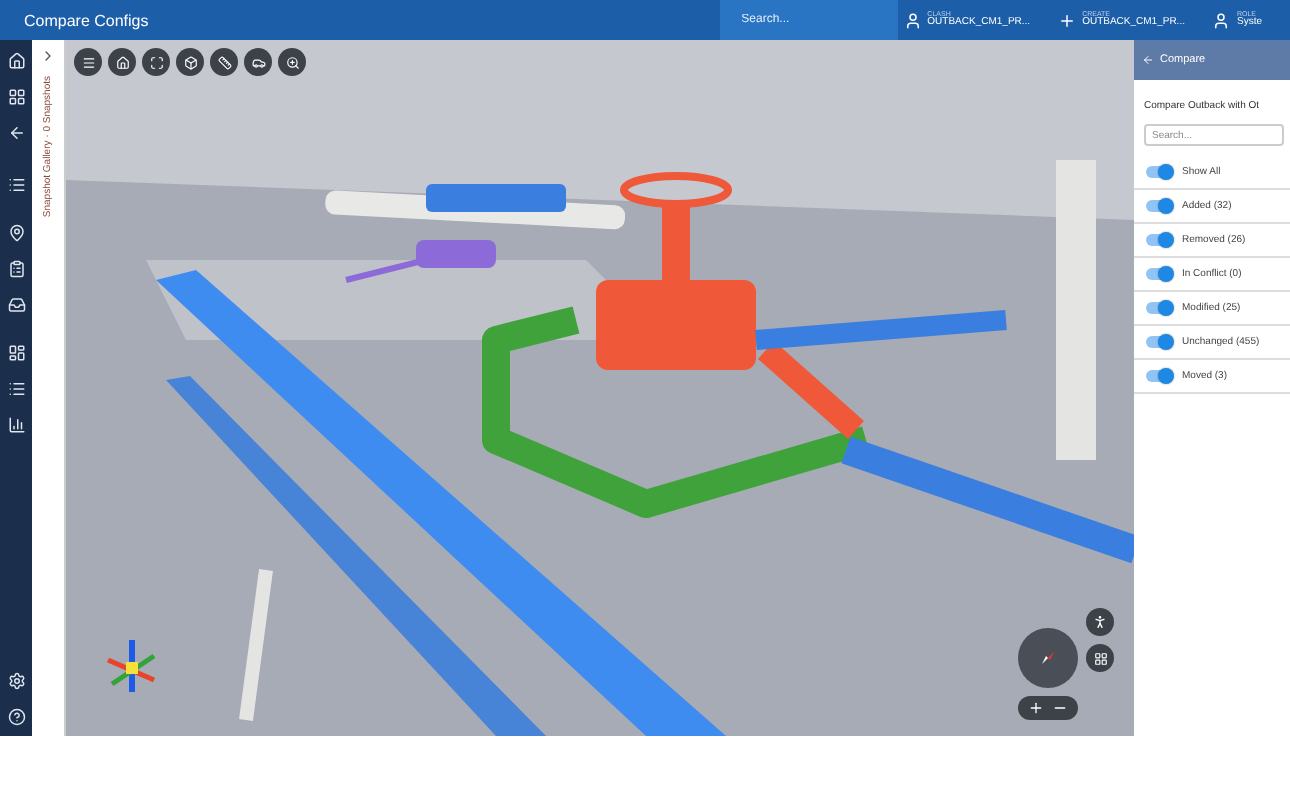  I want to click on person-icon, so click(1100, 622).